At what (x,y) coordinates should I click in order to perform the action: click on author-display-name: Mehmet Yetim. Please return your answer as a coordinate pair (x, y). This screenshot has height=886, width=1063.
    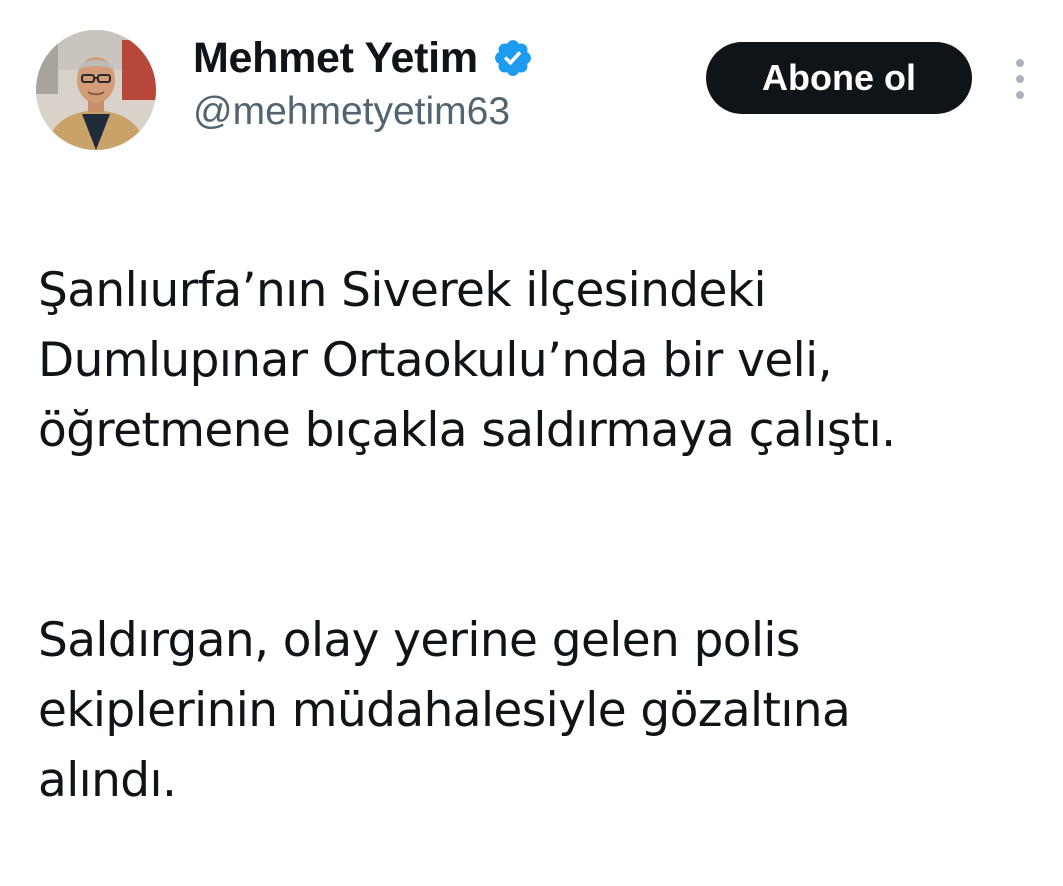
    Looking at the image, I should click on (335, 58).